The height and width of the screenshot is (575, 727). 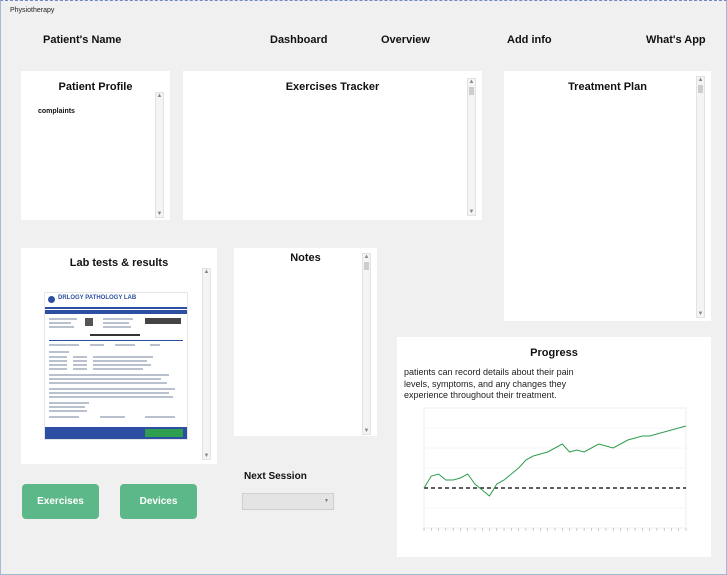 I want to click on chevron-down-icon: ▼, so click(x=326, y=501).